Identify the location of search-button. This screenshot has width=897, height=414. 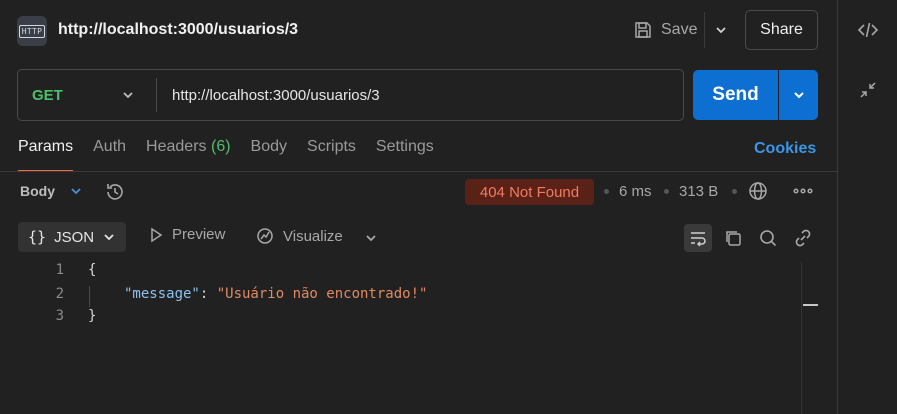
(768, 238).